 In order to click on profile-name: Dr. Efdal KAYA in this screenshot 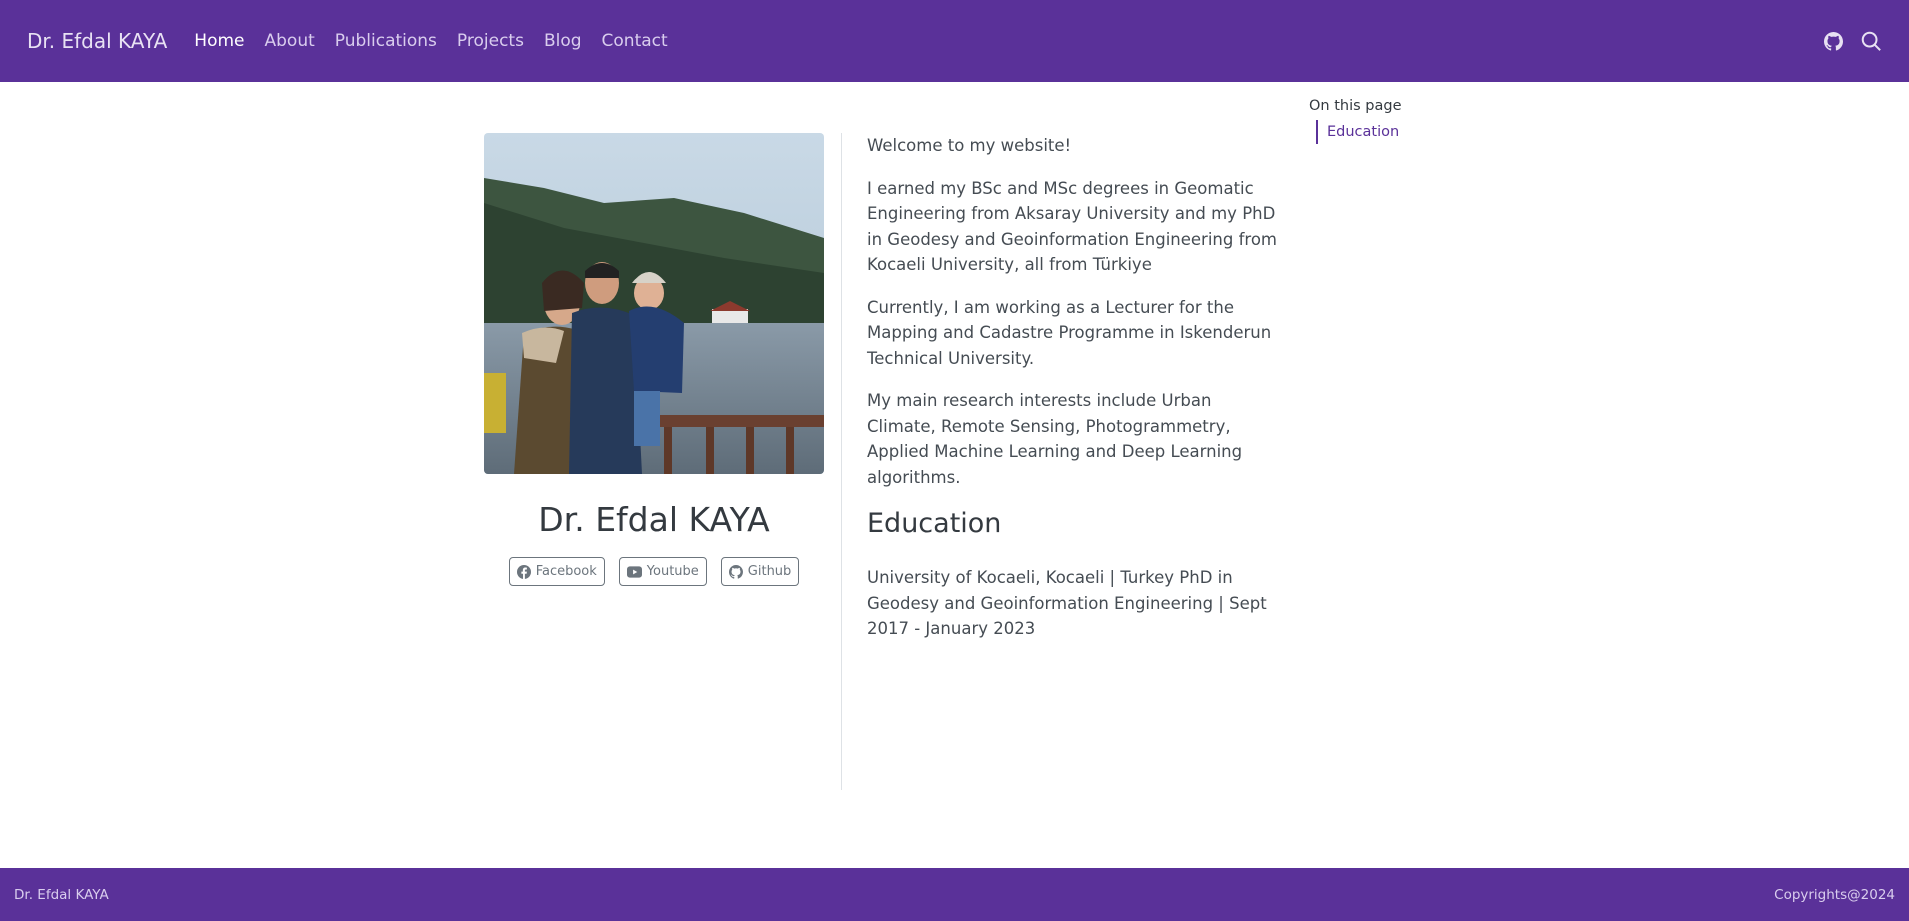, I will do `click(654, 519)`.